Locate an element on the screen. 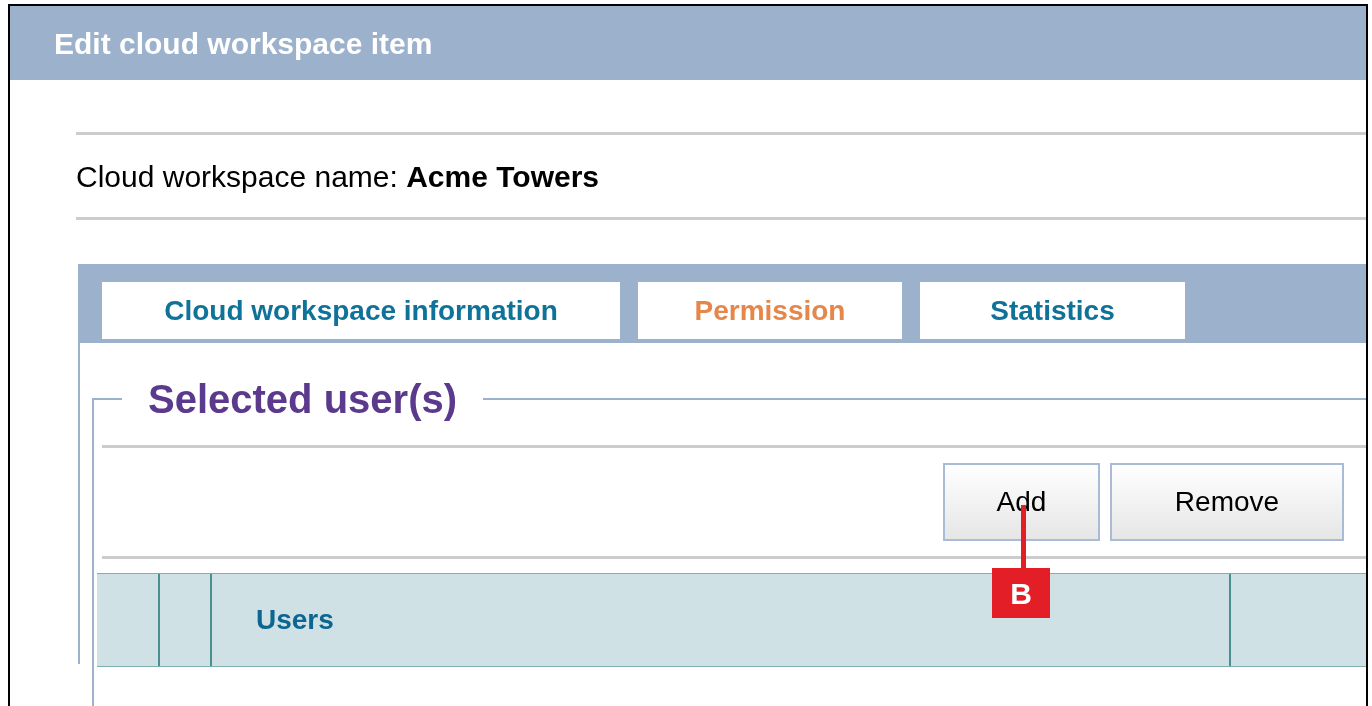 Image resolution: width=1372 pixels, height=706 pixels. callout-badge: B is located at coordinates (1021, 593).